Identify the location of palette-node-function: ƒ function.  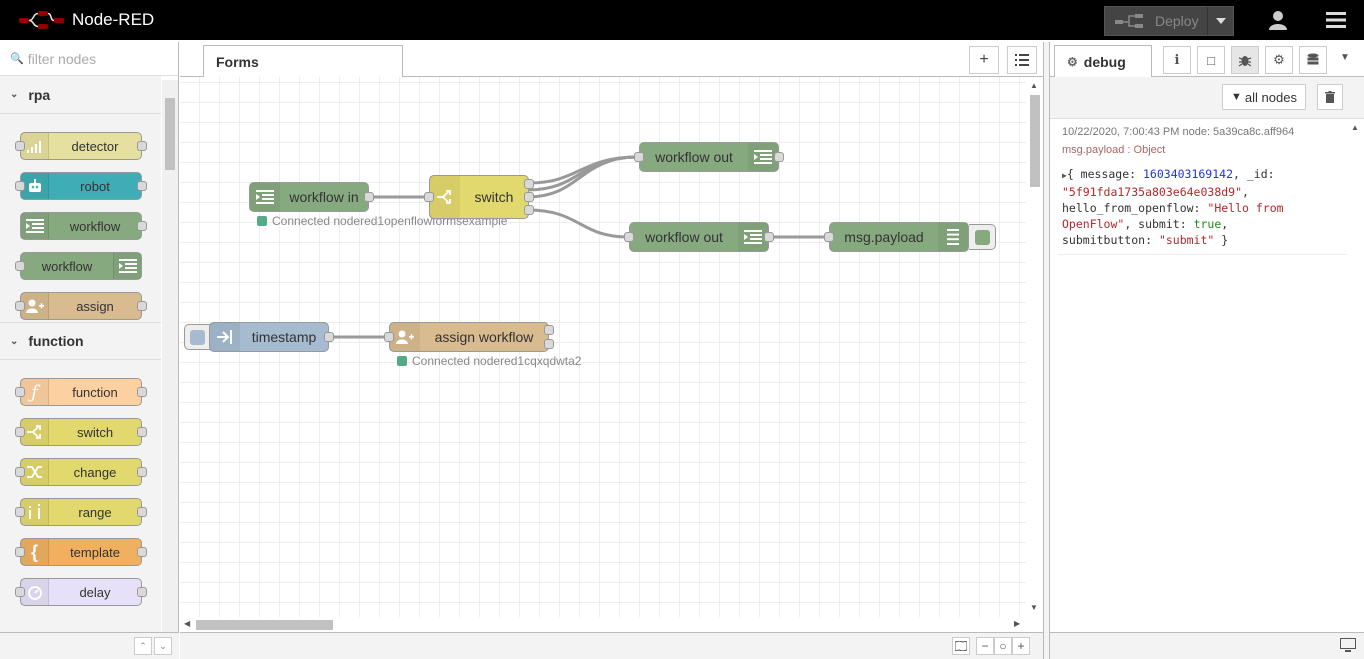
(81, 392).